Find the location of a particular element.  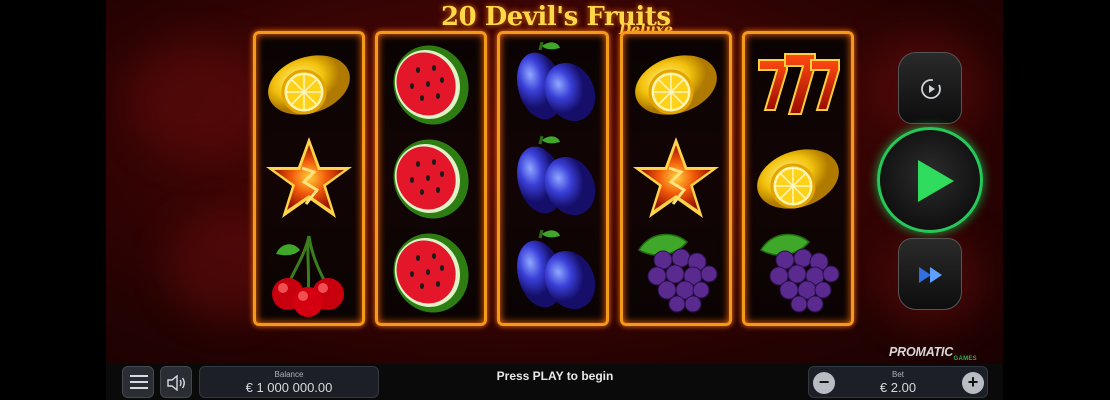

sound-button is located at coordinates (176, 382).